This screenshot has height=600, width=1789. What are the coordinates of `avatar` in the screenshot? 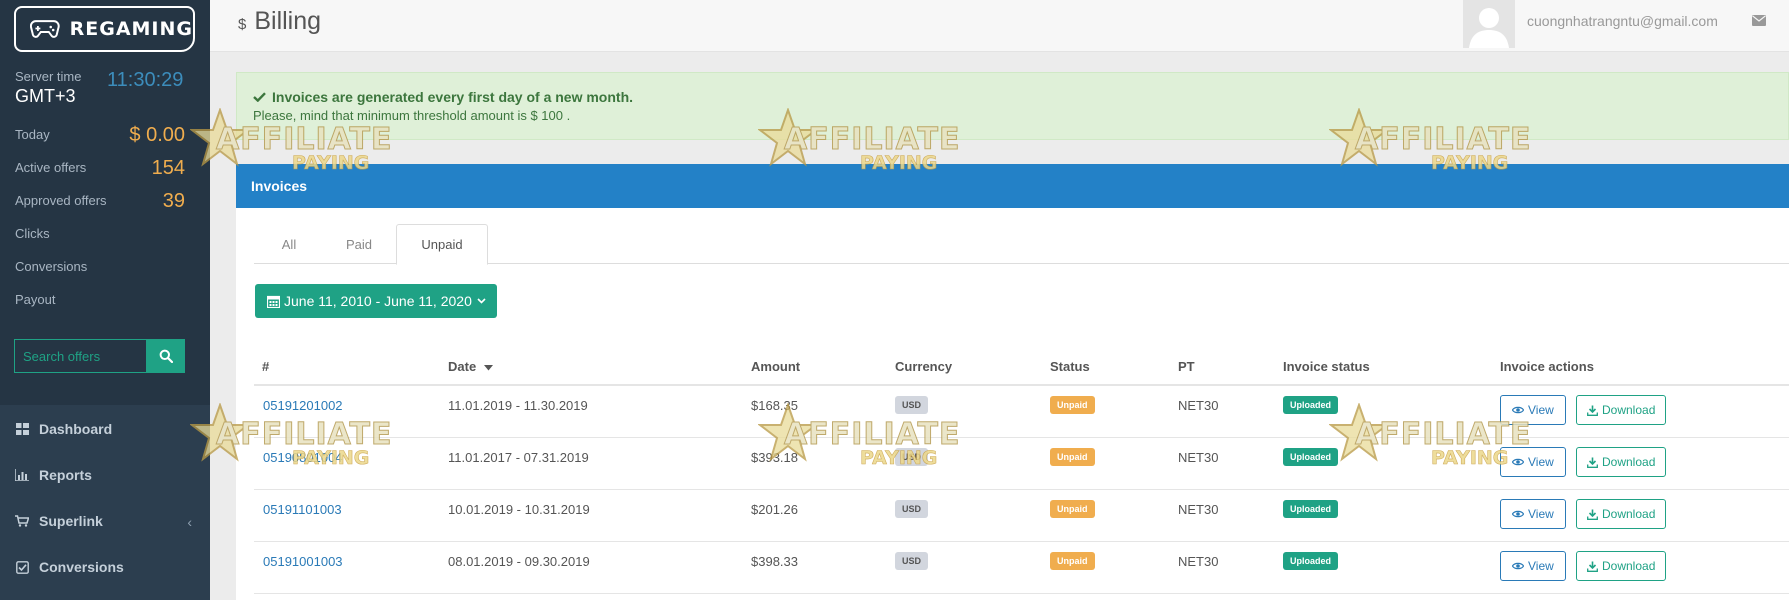 It's located at (1489, 24).